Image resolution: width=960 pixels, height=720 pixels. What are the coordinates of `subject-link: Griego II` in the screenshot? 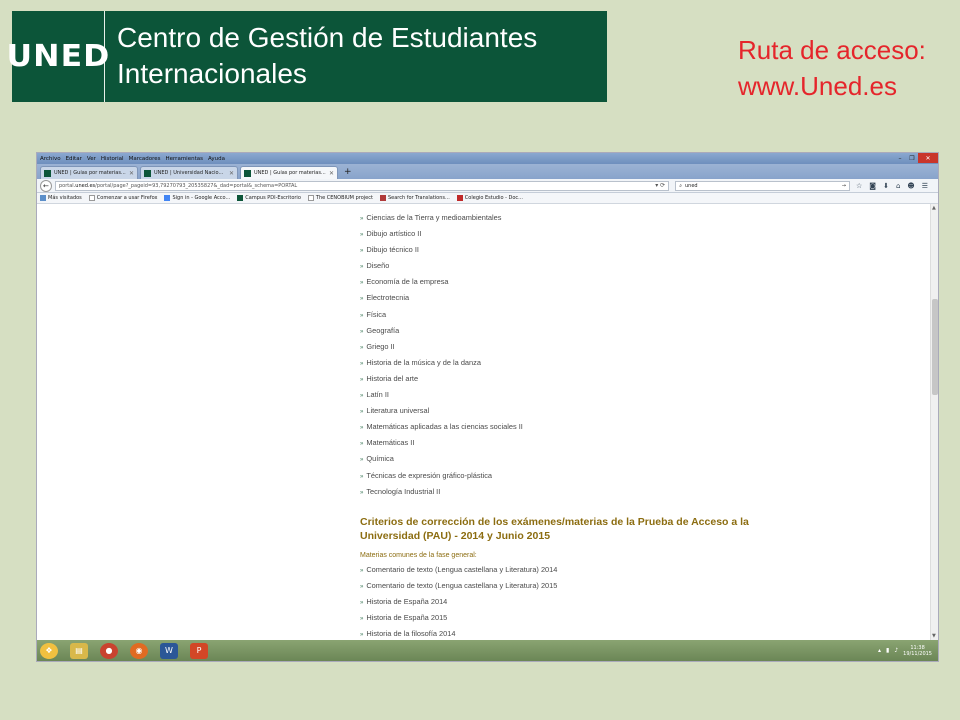 It's located at (441, 347).